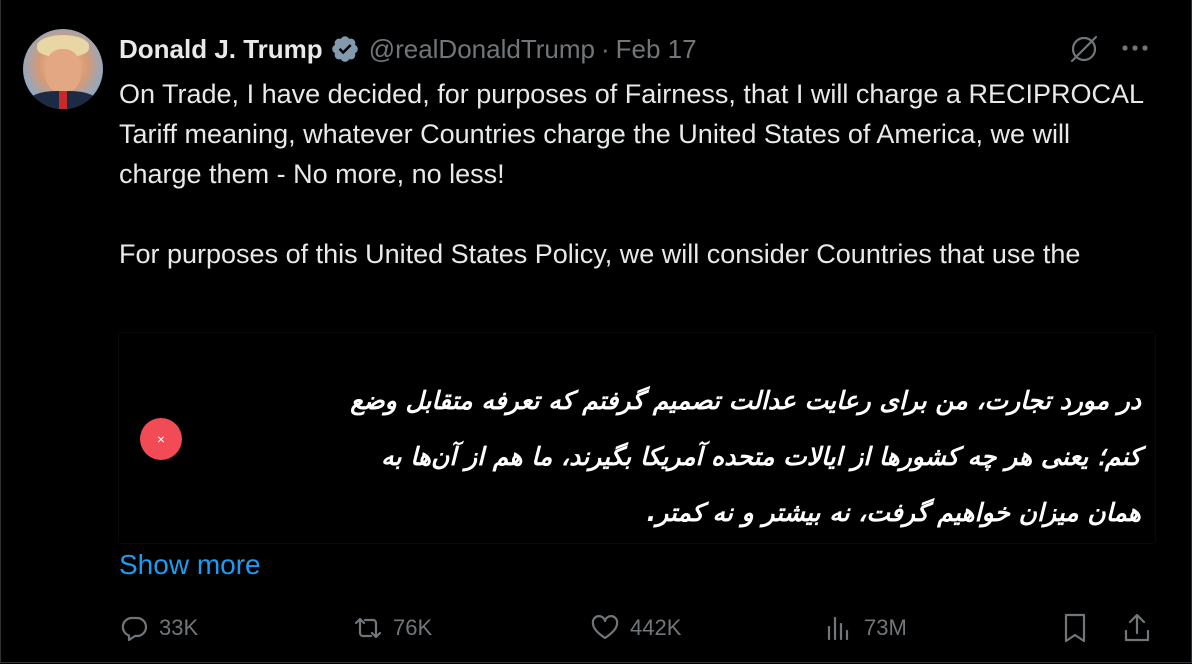  Describe the element at coordinates (158, 628) in the screenshot. I see `reply-button: 33K` at that location.